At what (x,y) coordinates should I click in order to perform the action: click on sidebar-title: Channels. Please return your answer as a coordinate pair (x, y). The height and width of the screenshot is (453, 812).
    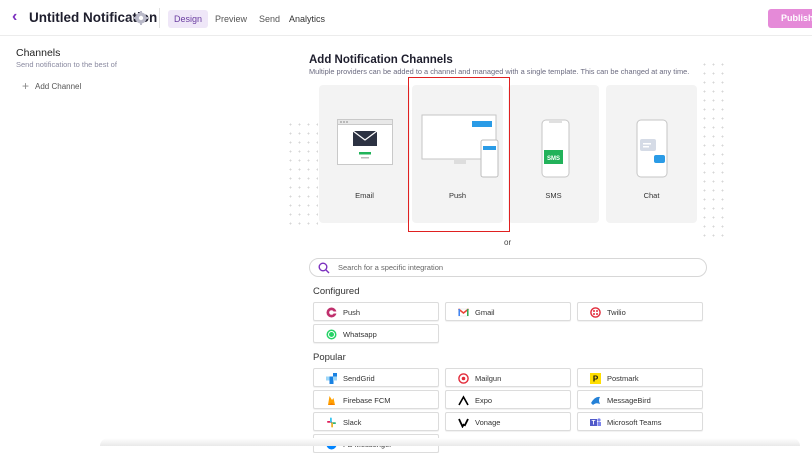
    Looking at the image, I should click on (38, 53).